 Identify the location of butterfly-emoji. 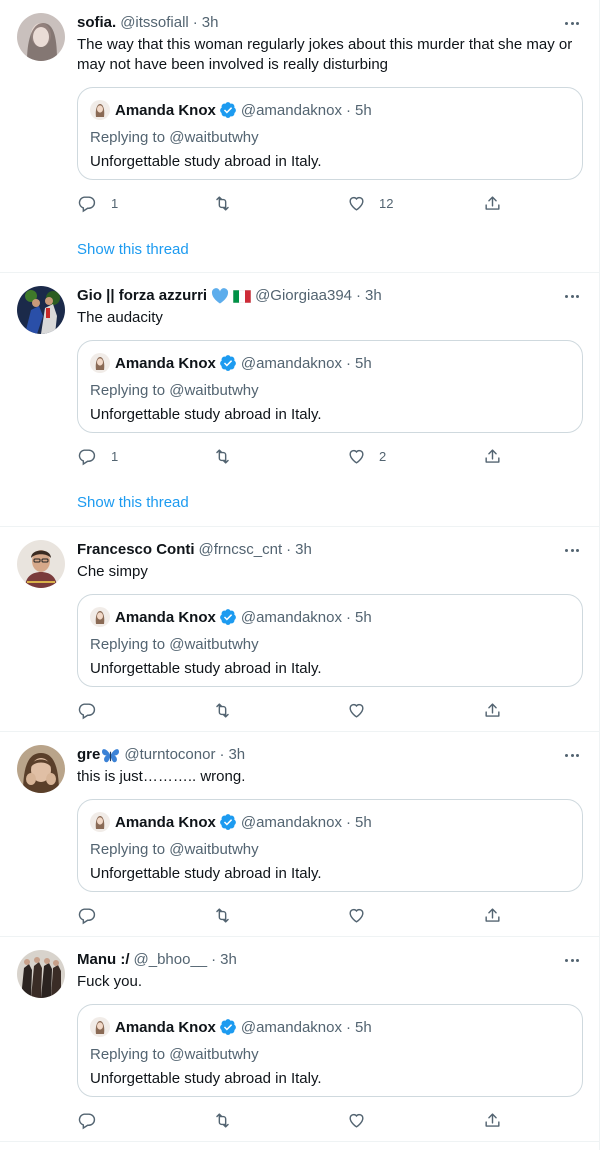
(110, 755).